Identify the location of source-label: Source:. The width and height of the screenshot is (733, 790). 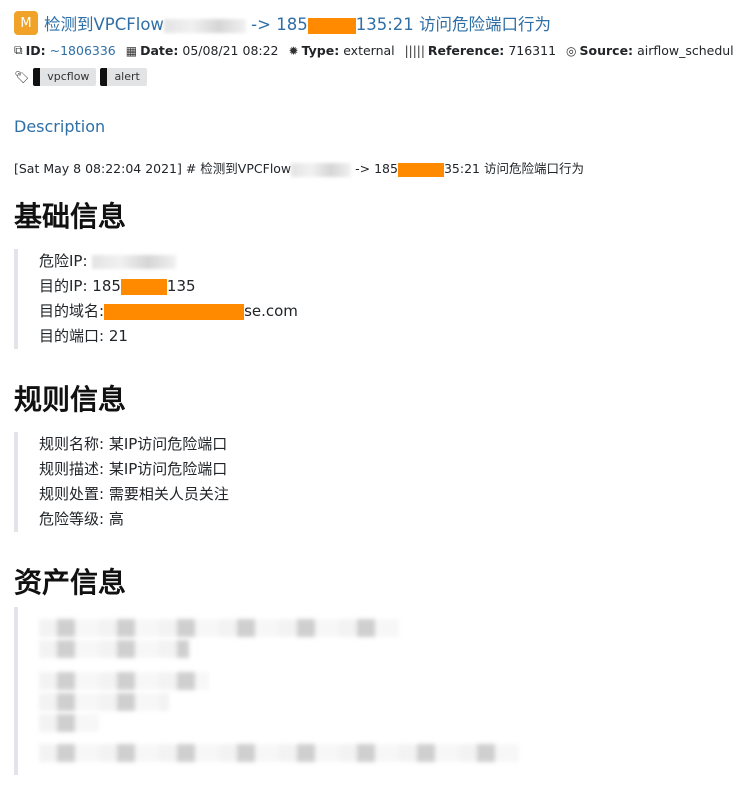
(606, 50).